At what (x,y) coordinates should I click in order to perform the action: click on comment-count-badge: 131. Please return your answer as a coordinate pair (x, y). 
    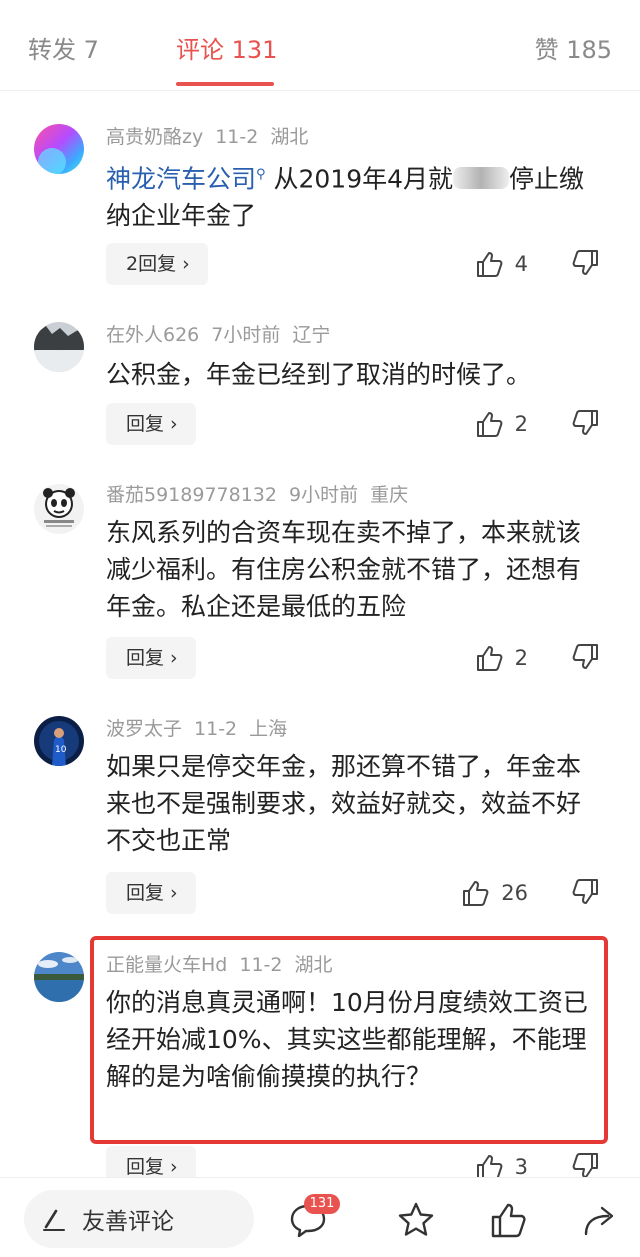
    Looking at the image, I should click on (322, 1204).